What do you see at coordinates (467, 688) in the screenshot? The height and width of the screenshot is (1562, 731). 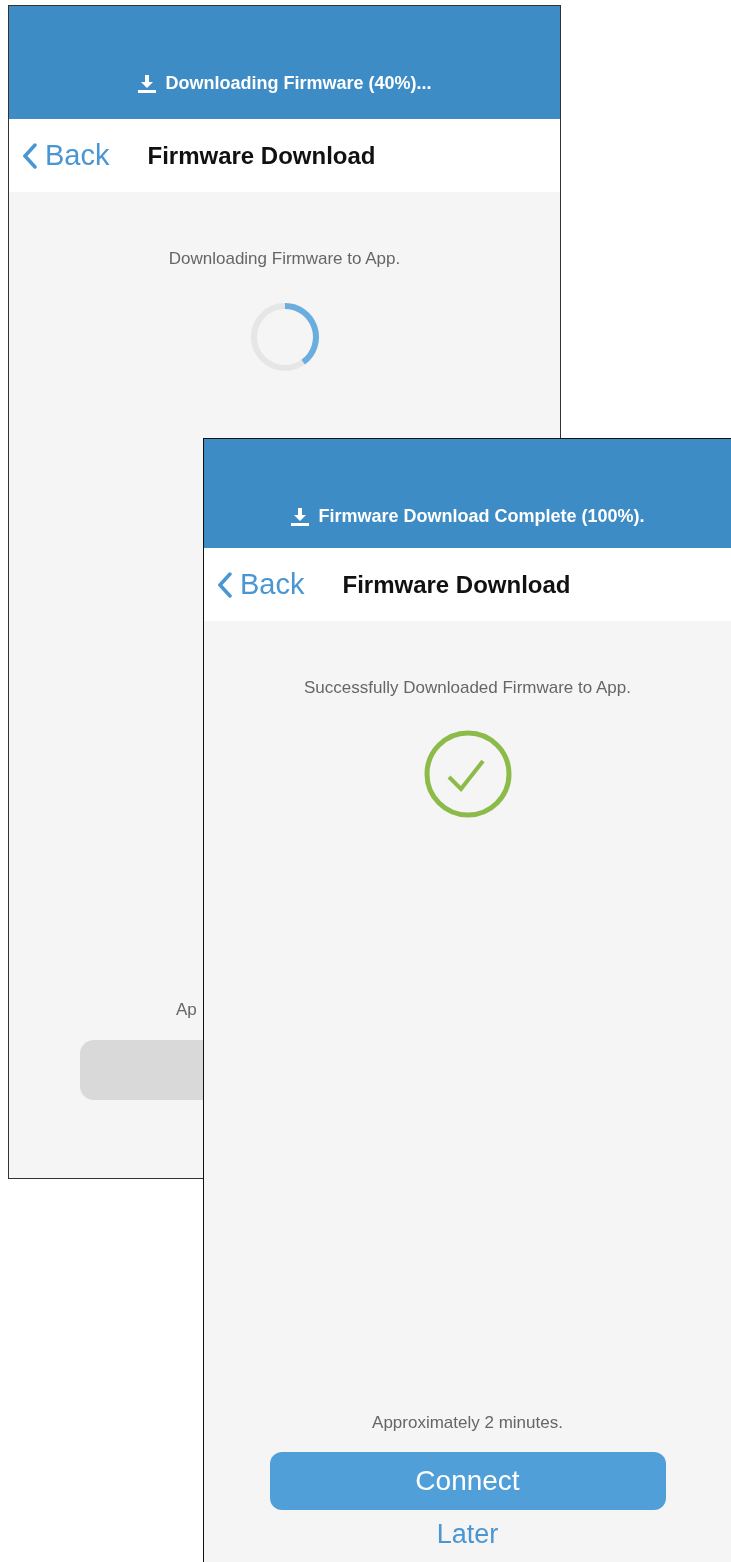 I see `status-message: Successfully Downloaded Firmware to App.` at bounding box center [467, 688].